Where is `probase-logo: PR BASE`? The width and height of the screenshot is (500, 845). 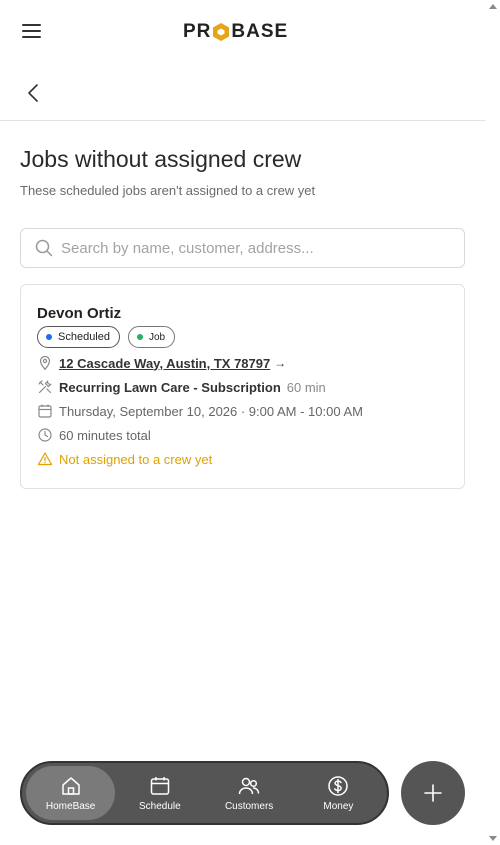
probase-logo: PR BASE is located at coordinates (235, 32).